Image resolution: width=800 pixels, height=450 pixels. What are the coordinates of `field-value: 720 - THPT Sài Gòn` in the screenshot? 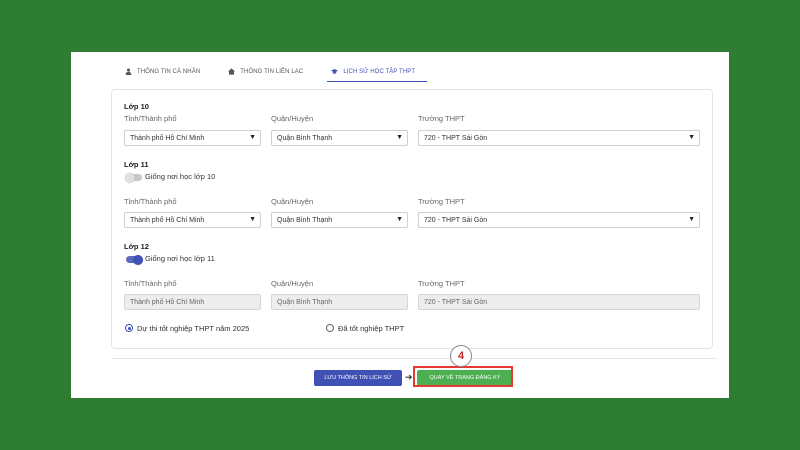 It's located at (456, 302).